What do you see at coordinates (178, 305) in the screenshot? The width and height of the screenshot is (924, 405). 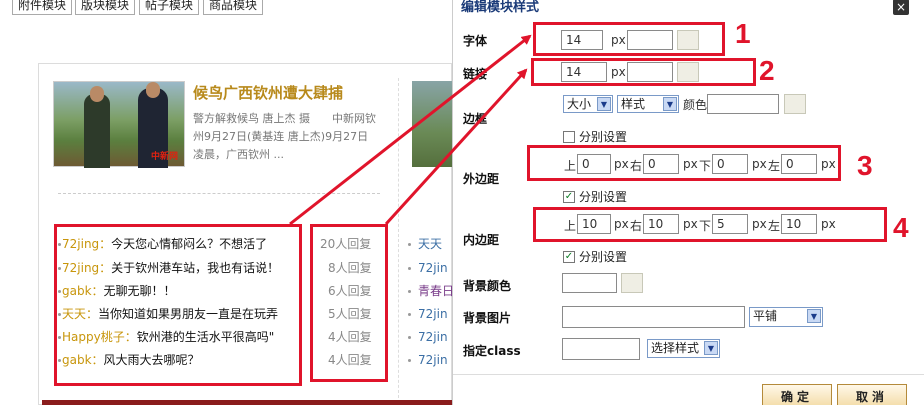 I see `annotation-box-thread-list` at bounding box center [178, 305].